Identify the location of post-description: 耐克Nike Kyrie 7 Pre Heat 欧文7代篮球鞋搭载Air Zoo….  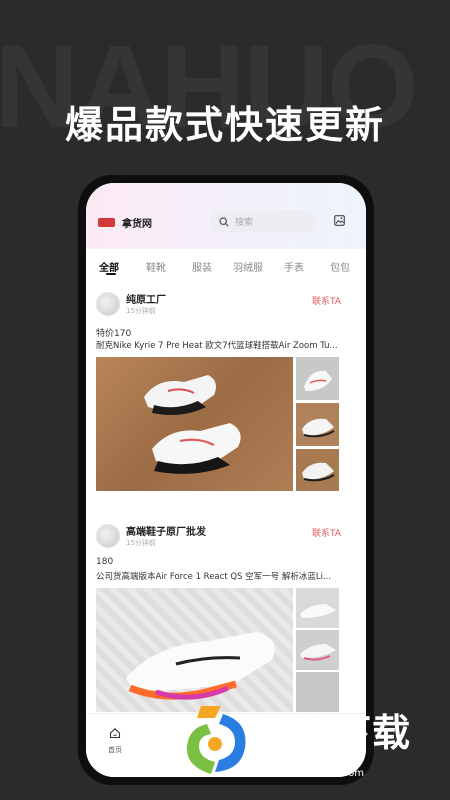
(217, 346).